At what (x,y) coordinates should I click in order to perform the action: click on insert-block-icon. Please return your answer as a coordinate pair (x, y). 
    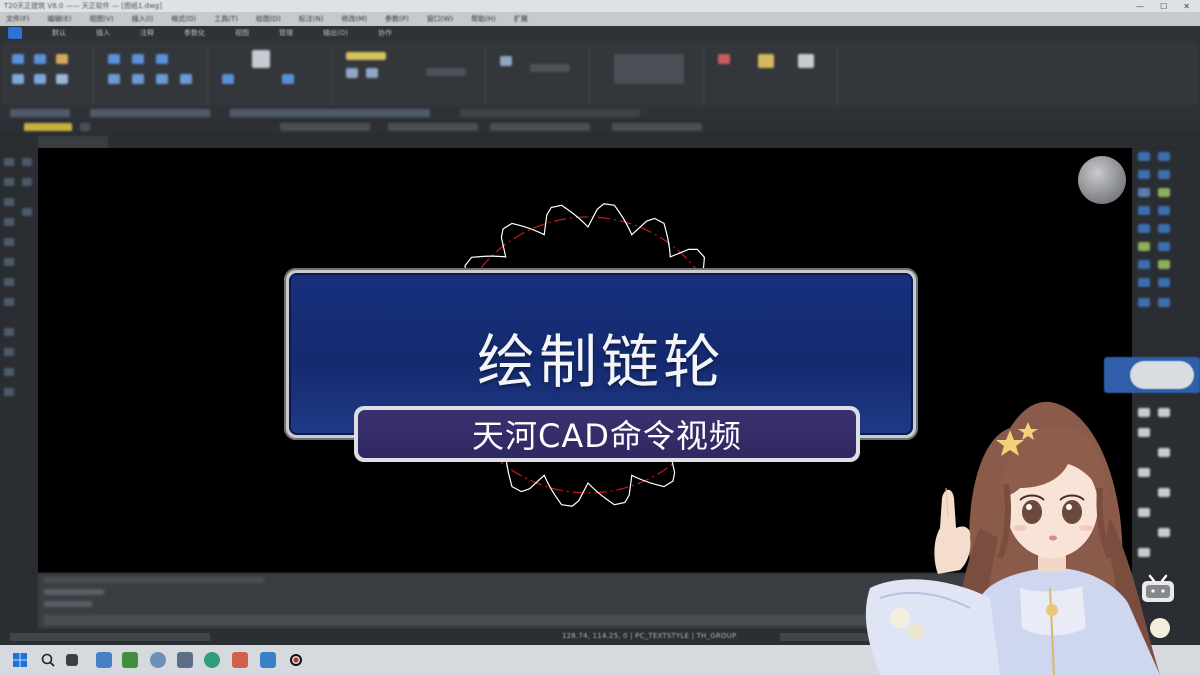
    Looking at the image, I should click on (506, 61).